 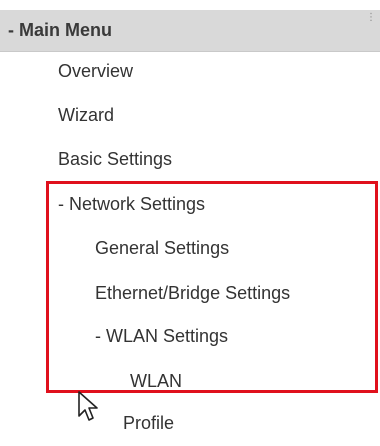 I want to click on menu-item-profile: Profile, so click(x=148, y=423).